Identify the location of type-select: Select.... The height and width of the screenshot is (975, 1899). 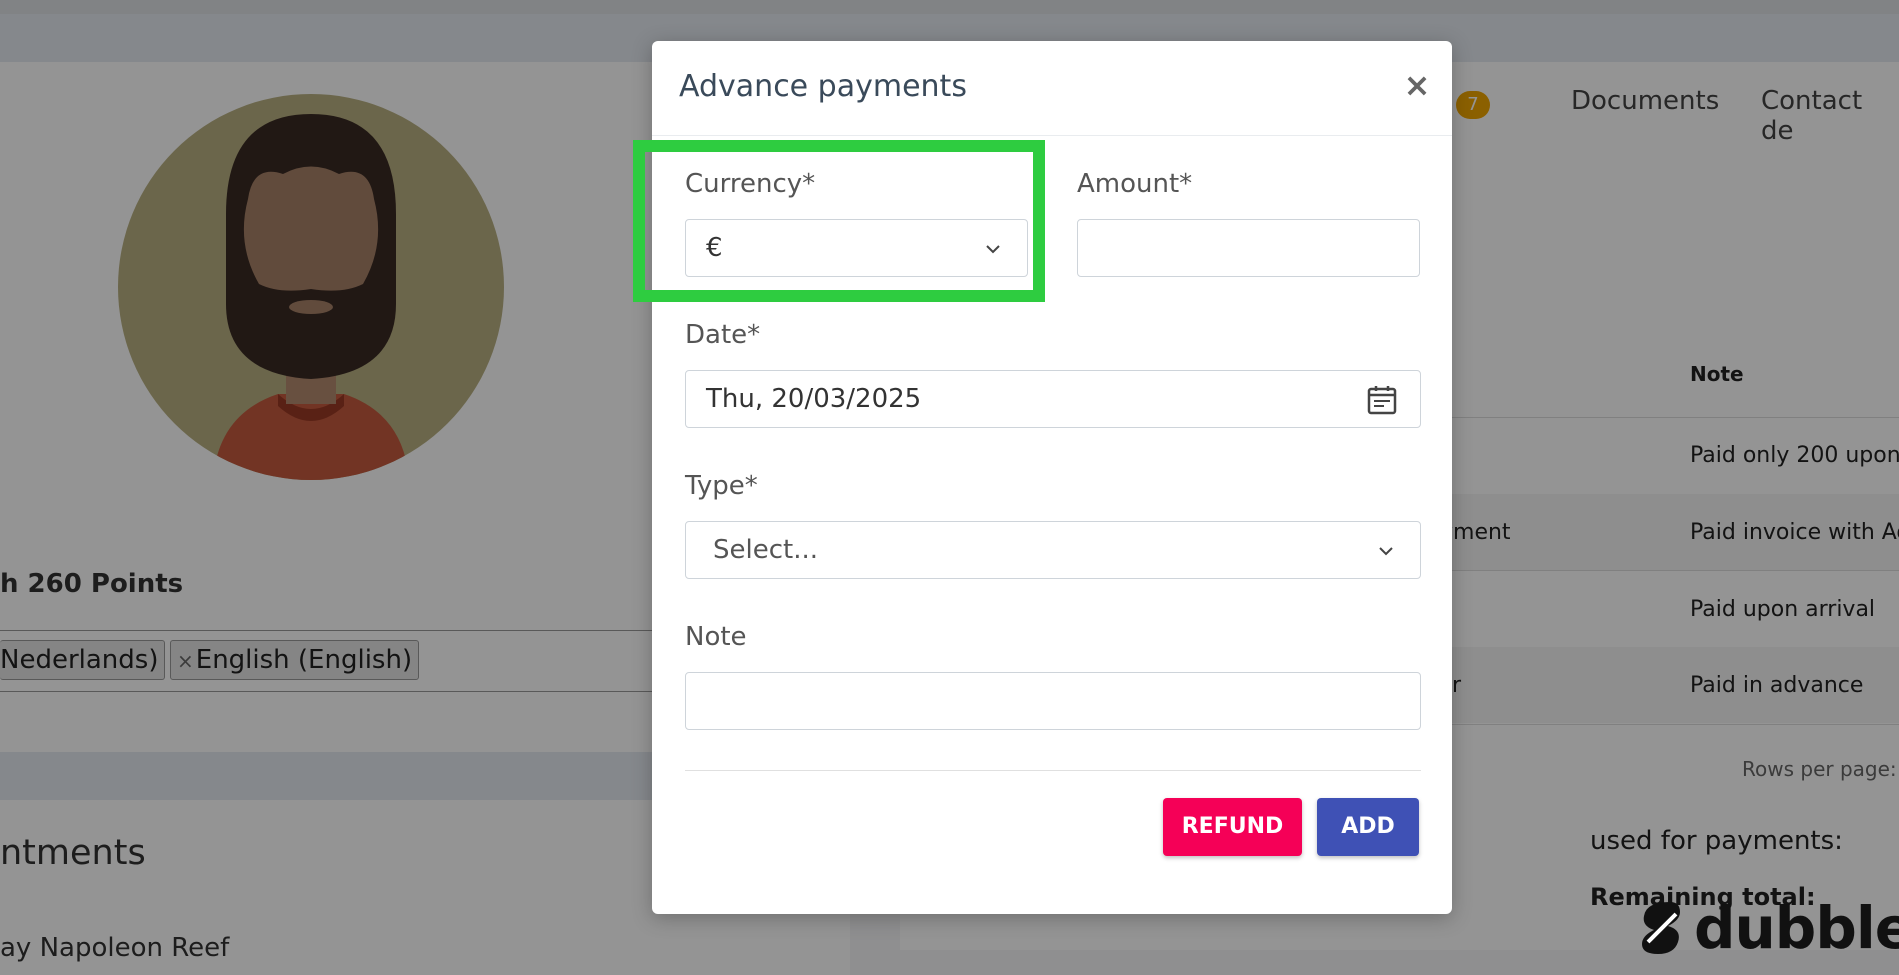
(1053, 550).